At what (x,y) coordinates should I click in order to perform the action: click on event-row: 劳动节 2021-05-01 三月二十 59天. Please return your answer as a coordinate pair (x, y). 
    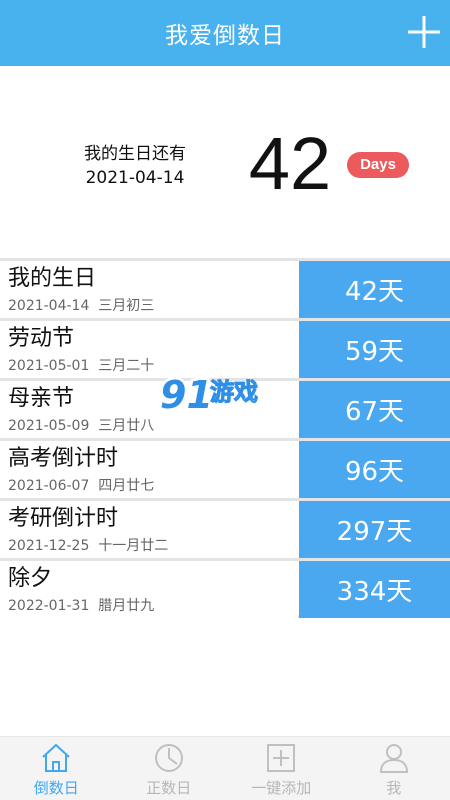
    Looking at the image, I should click on (225, 348).